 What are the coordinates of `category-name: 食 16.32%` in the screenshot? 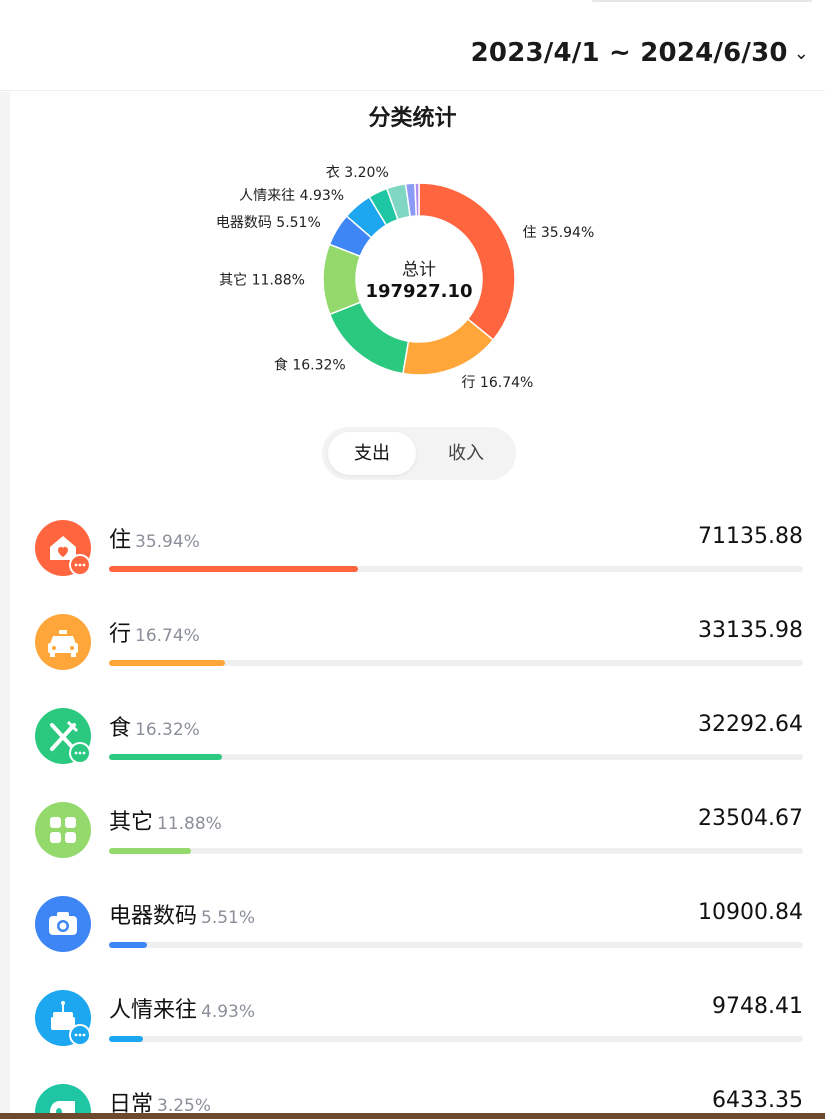 It's located at (154, 726).